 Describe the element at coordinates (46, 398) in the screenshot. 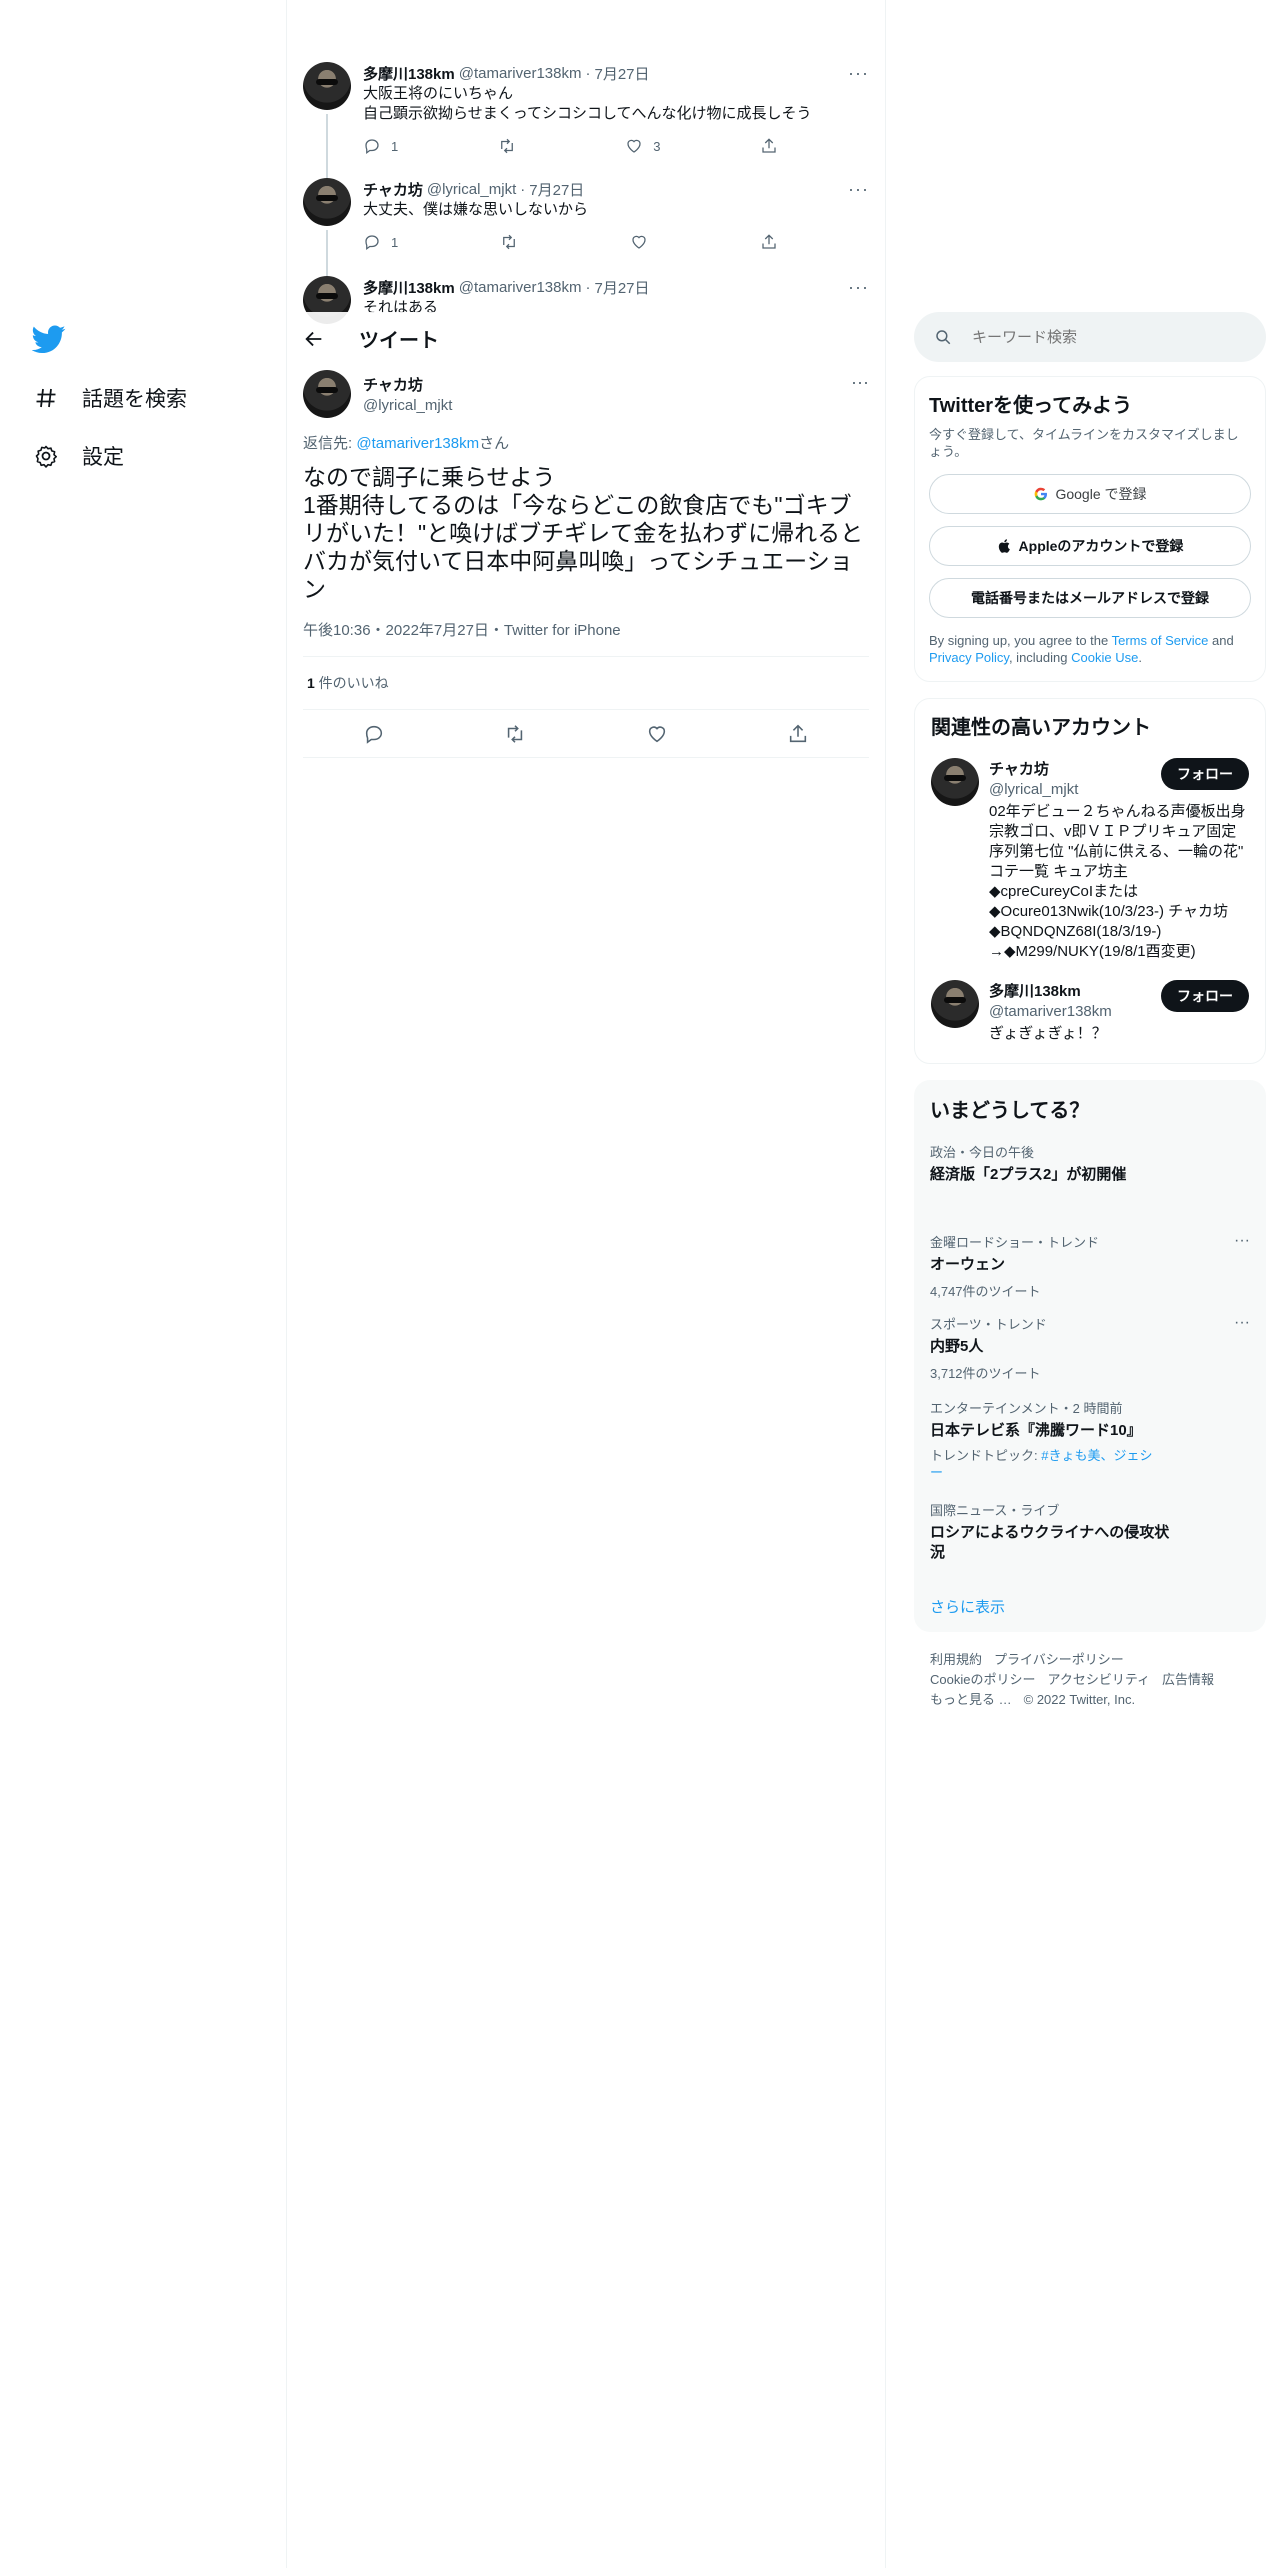

I see `hashtag-icon` at that location.